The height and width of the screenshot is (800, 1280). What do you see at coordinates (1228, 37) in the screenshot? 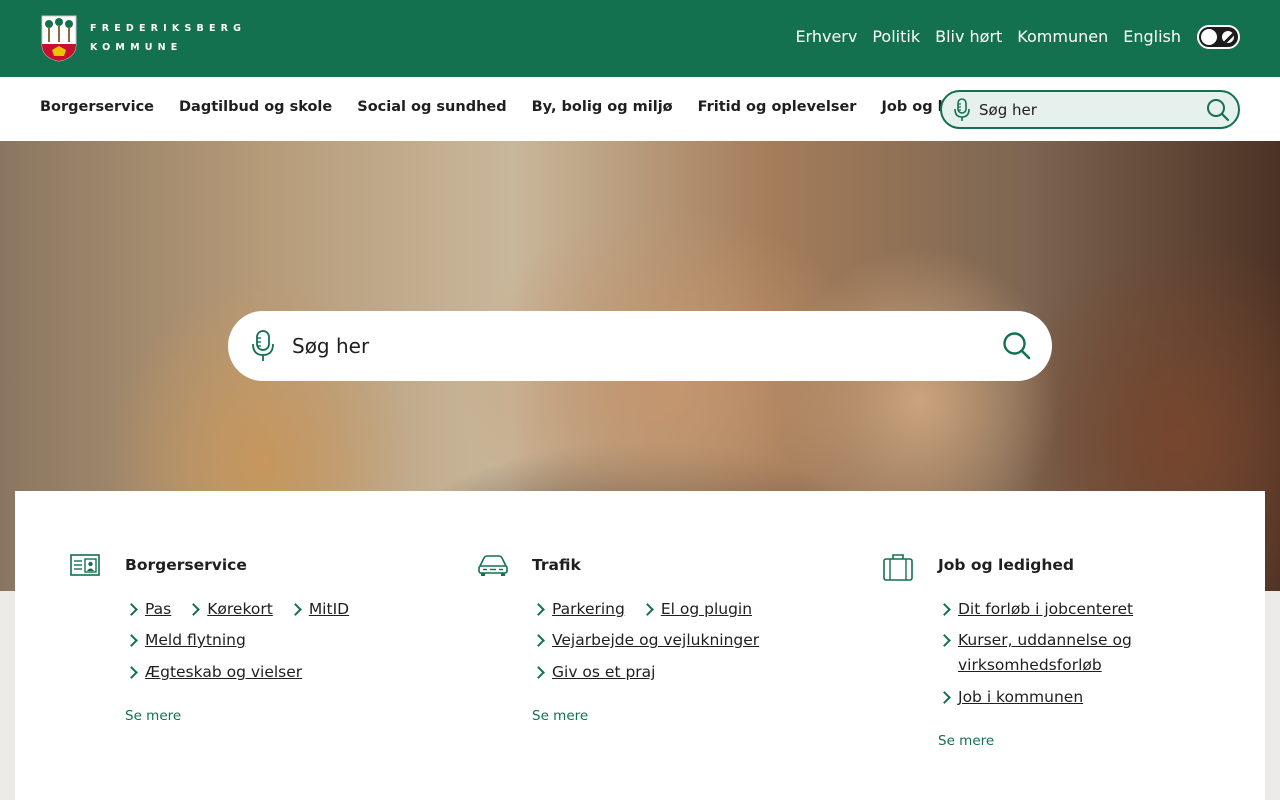
I see `contrast-toggle-dark-icon` at bounding box center [1228, 37].